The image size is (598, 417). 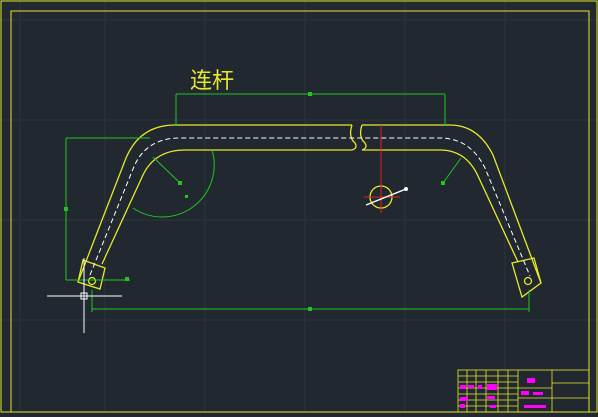 What do you see at coordinates (84, 295) in the screenshot?
I see `crosshair-cursor-icon` at bounding box center [84, 295].